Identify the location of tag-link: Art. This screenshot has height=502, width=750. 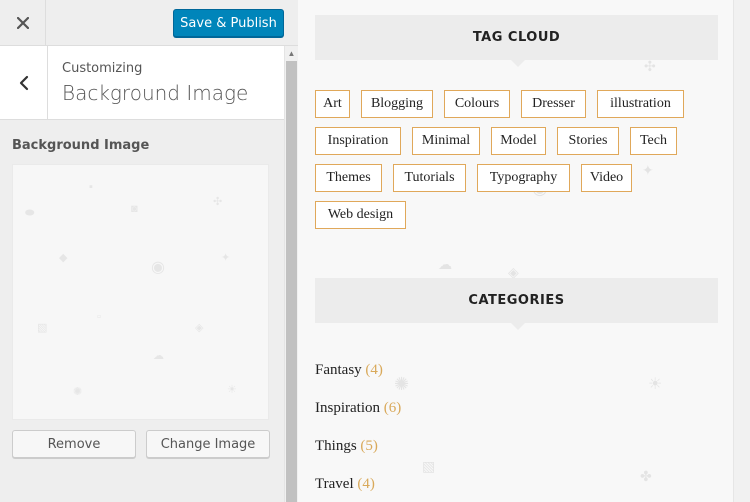
(332, 104).